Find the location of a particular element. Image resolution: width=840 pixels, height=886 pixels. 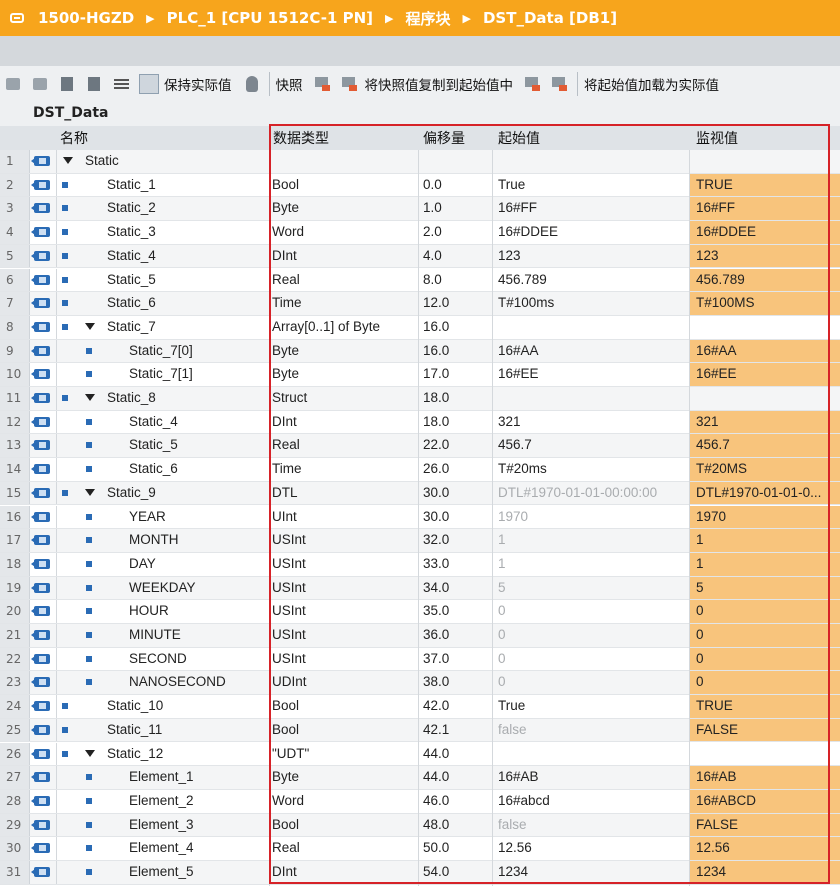

row-name: MINUTE is located at coordinates (198, 635).